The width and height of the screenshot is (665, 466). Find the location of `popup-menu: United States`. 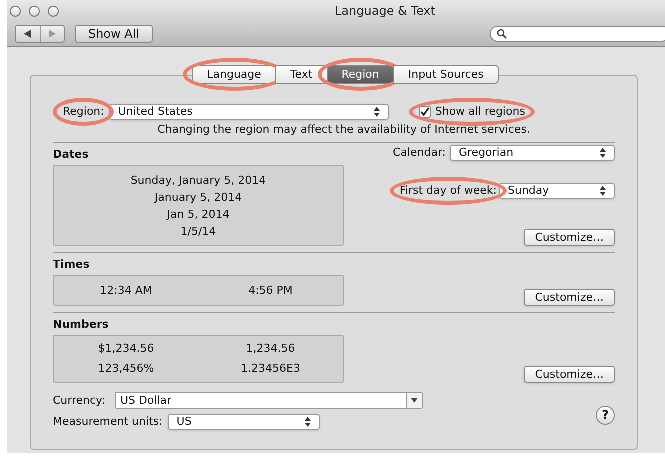

popup-menu: United States is located at coordinates (249, 112).